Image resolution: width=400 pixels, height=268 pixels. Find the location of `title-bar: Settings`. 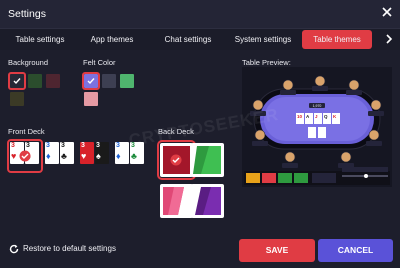

title-bar: Settings is located at coordinates (200, 14).